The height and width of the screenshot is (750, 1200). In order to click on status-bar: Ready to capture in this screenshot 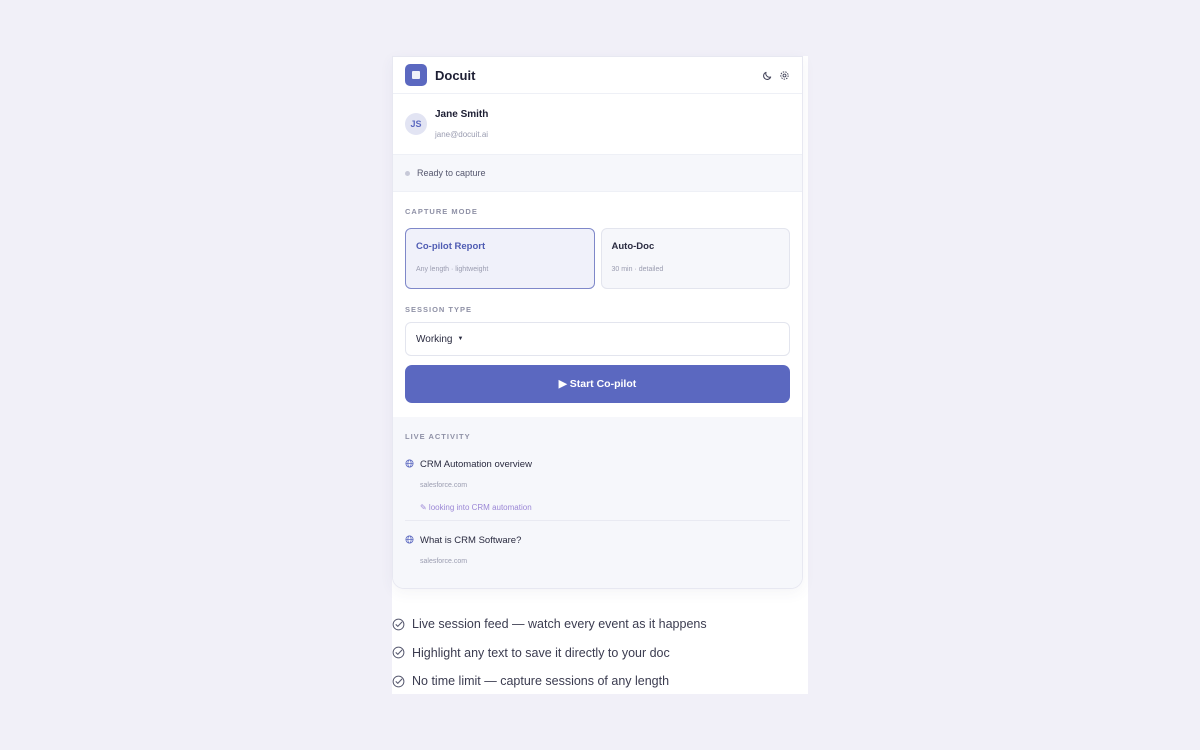, I will do `click(597, 173)`.